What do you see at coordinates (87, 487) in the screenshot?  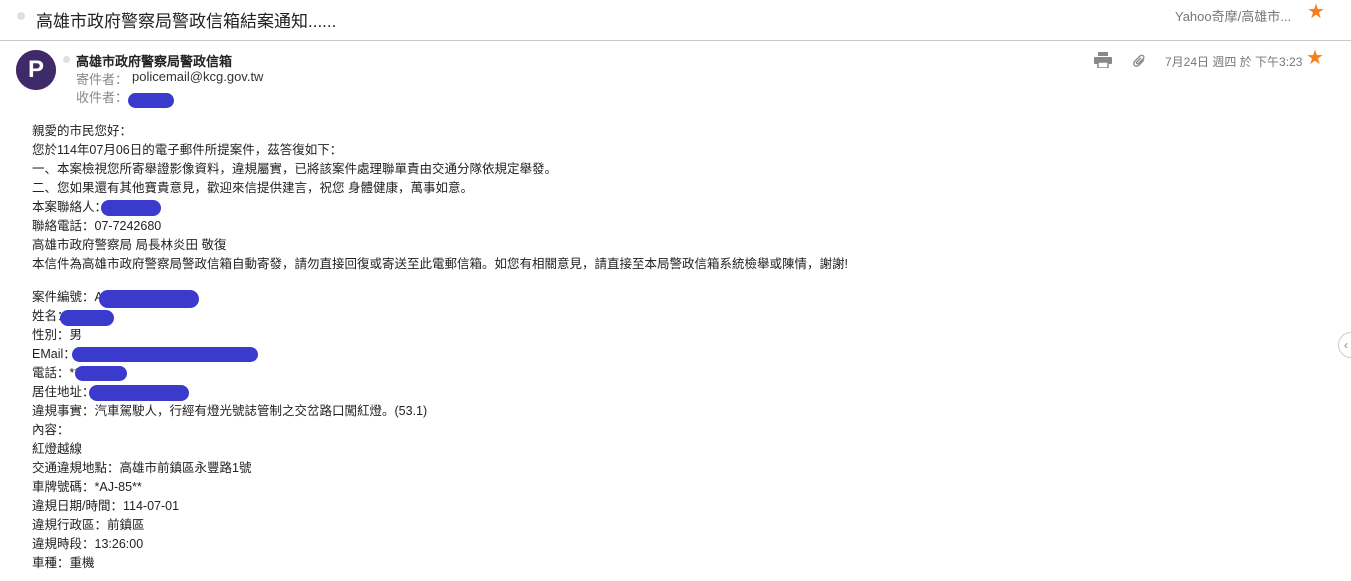 I see `plate-row: 車牌號碼：*AJ-85**` at bounding box center [87, 487].